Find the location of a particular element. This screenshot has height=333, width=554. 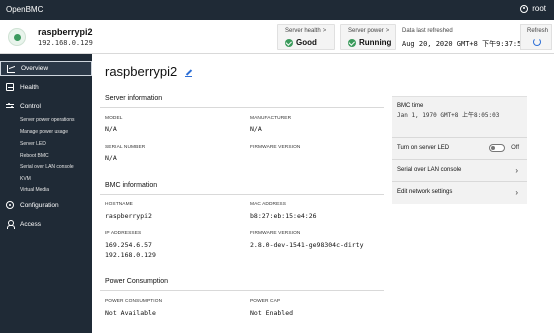

sidebar-item-configuration: Configuration is located at coordinates (46, 205).